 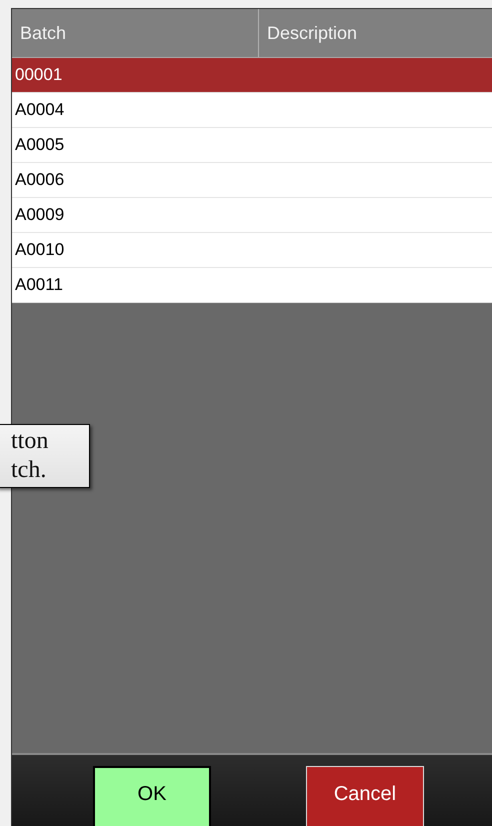 I want to click on table-cell-text: 00001, so click(x=38, y=75).